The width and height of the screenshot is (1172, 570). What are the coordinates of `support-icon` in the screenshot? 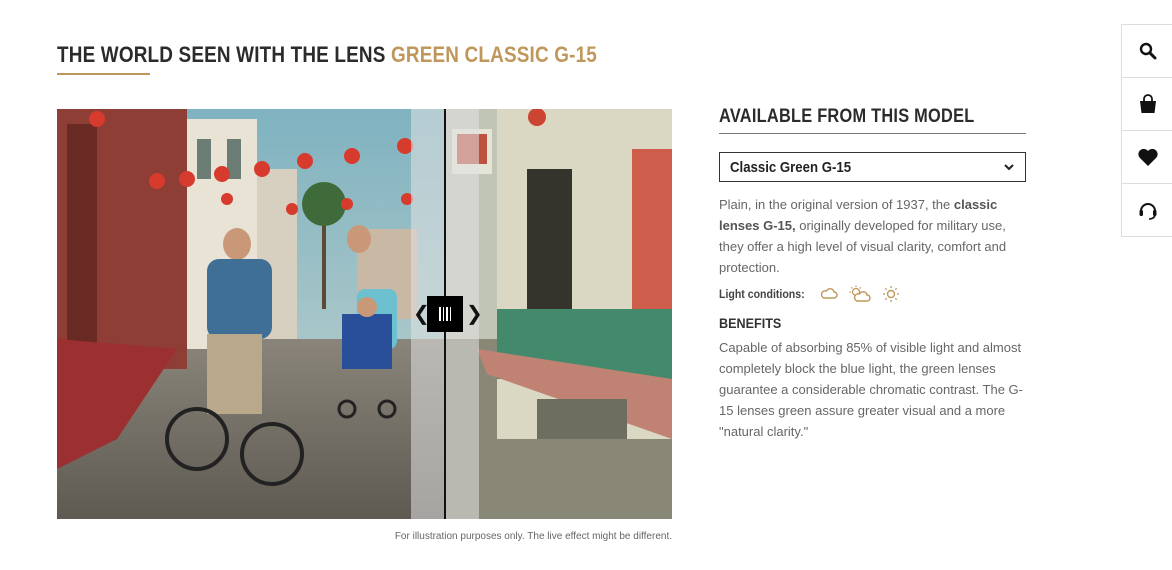 It's located at (1147, 211).